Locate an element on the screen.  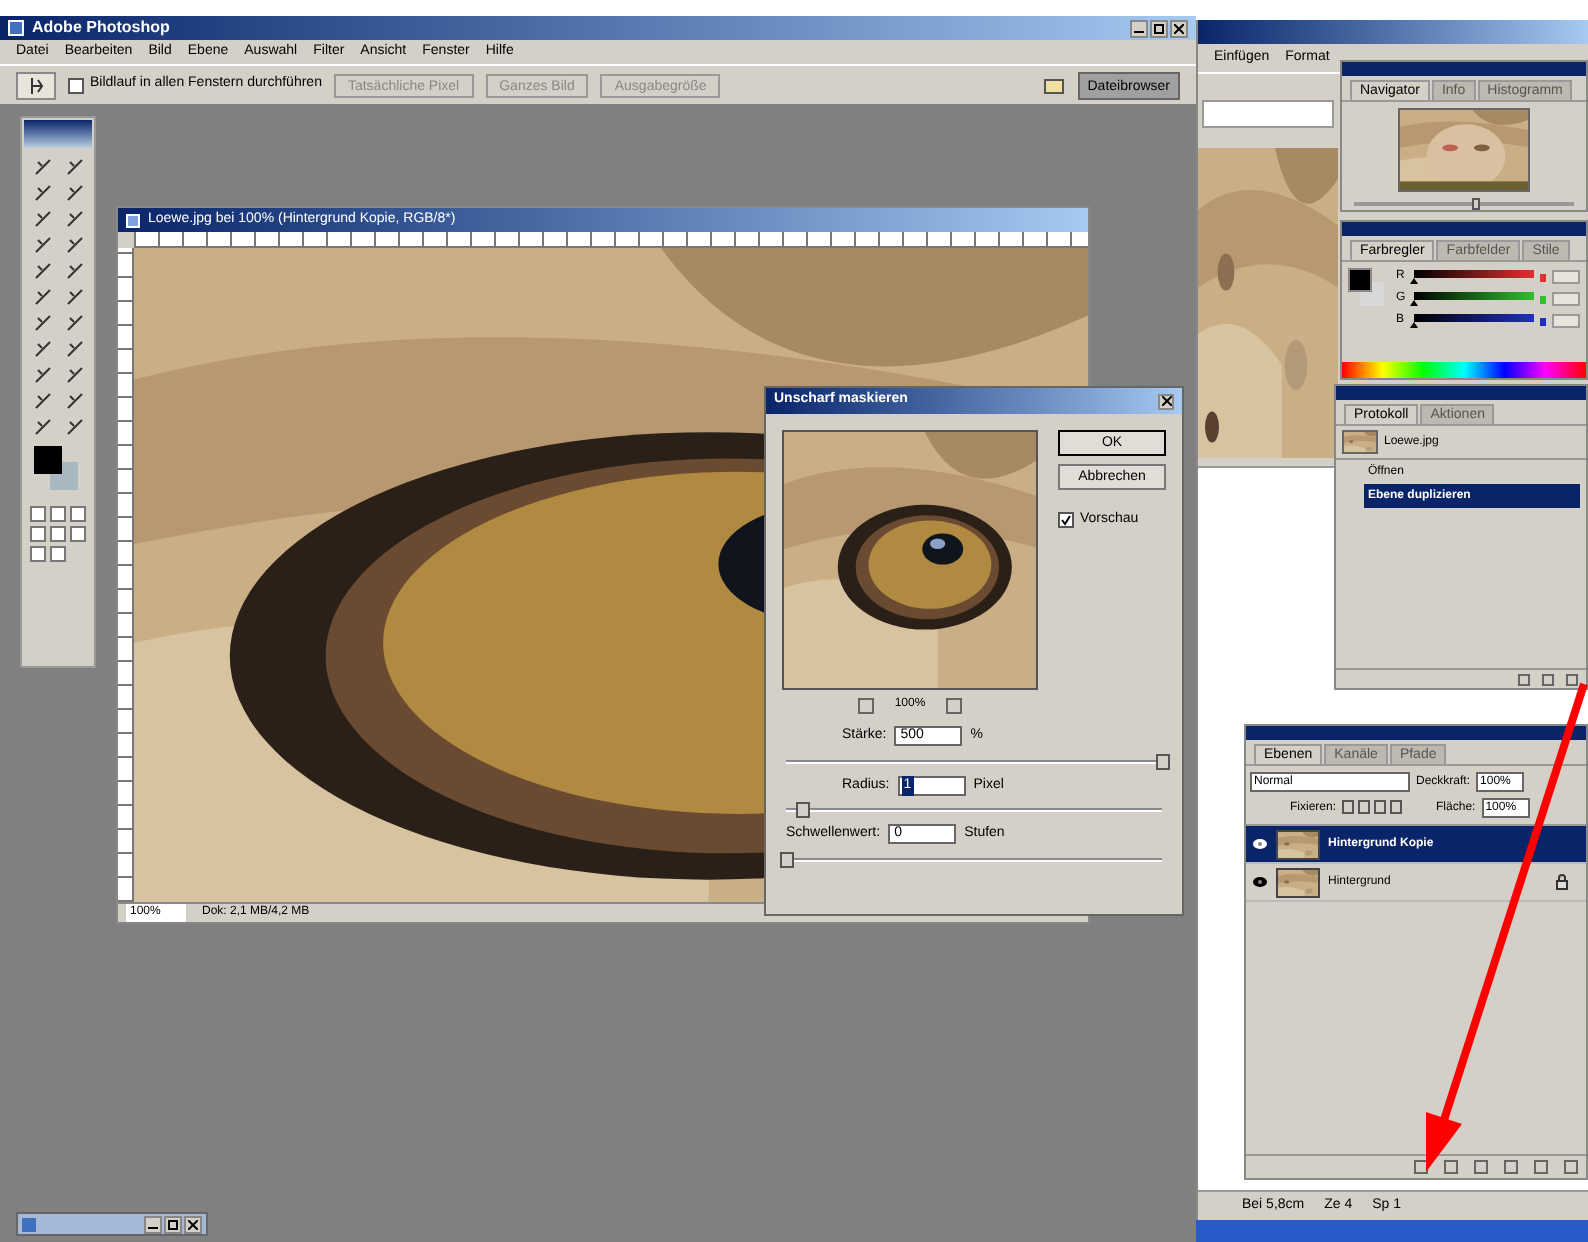
arrow-icon is located at coordinates (36, 85).